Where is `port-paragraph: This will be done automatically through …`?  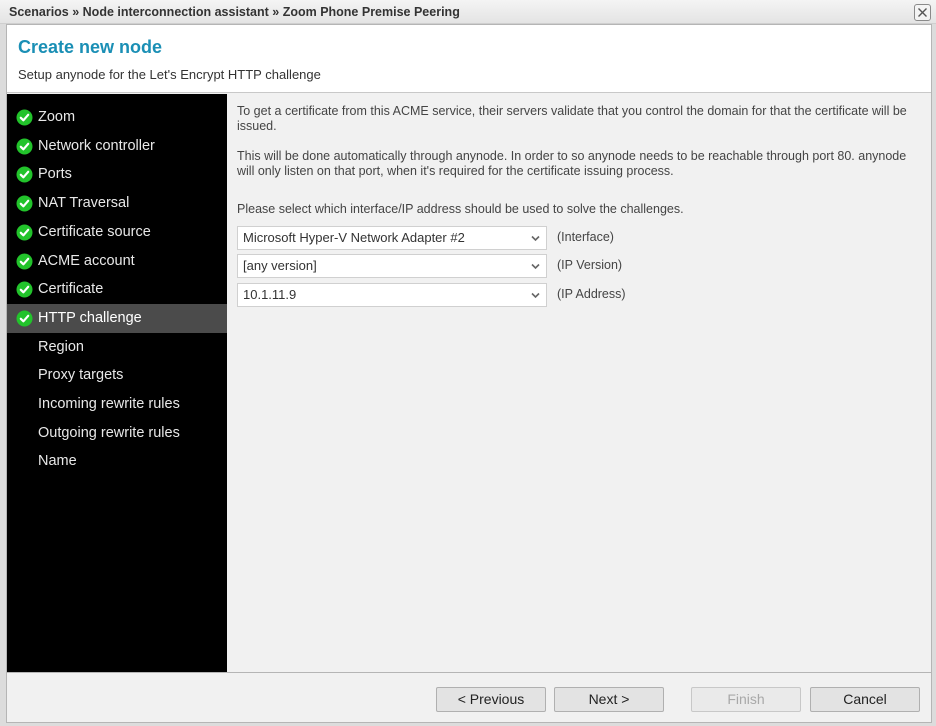
port-paragraph: This will be done automatically through … is located at coordinates (572, 163).